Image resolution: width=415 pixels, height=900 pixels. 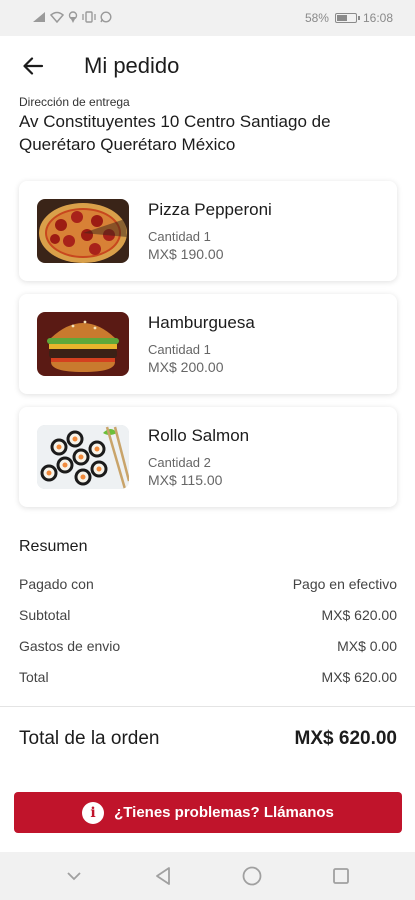 What do you see at coordinates (93, 812) in the screenshot?
I see `info-icon: i` at bounding box center [93, 812].